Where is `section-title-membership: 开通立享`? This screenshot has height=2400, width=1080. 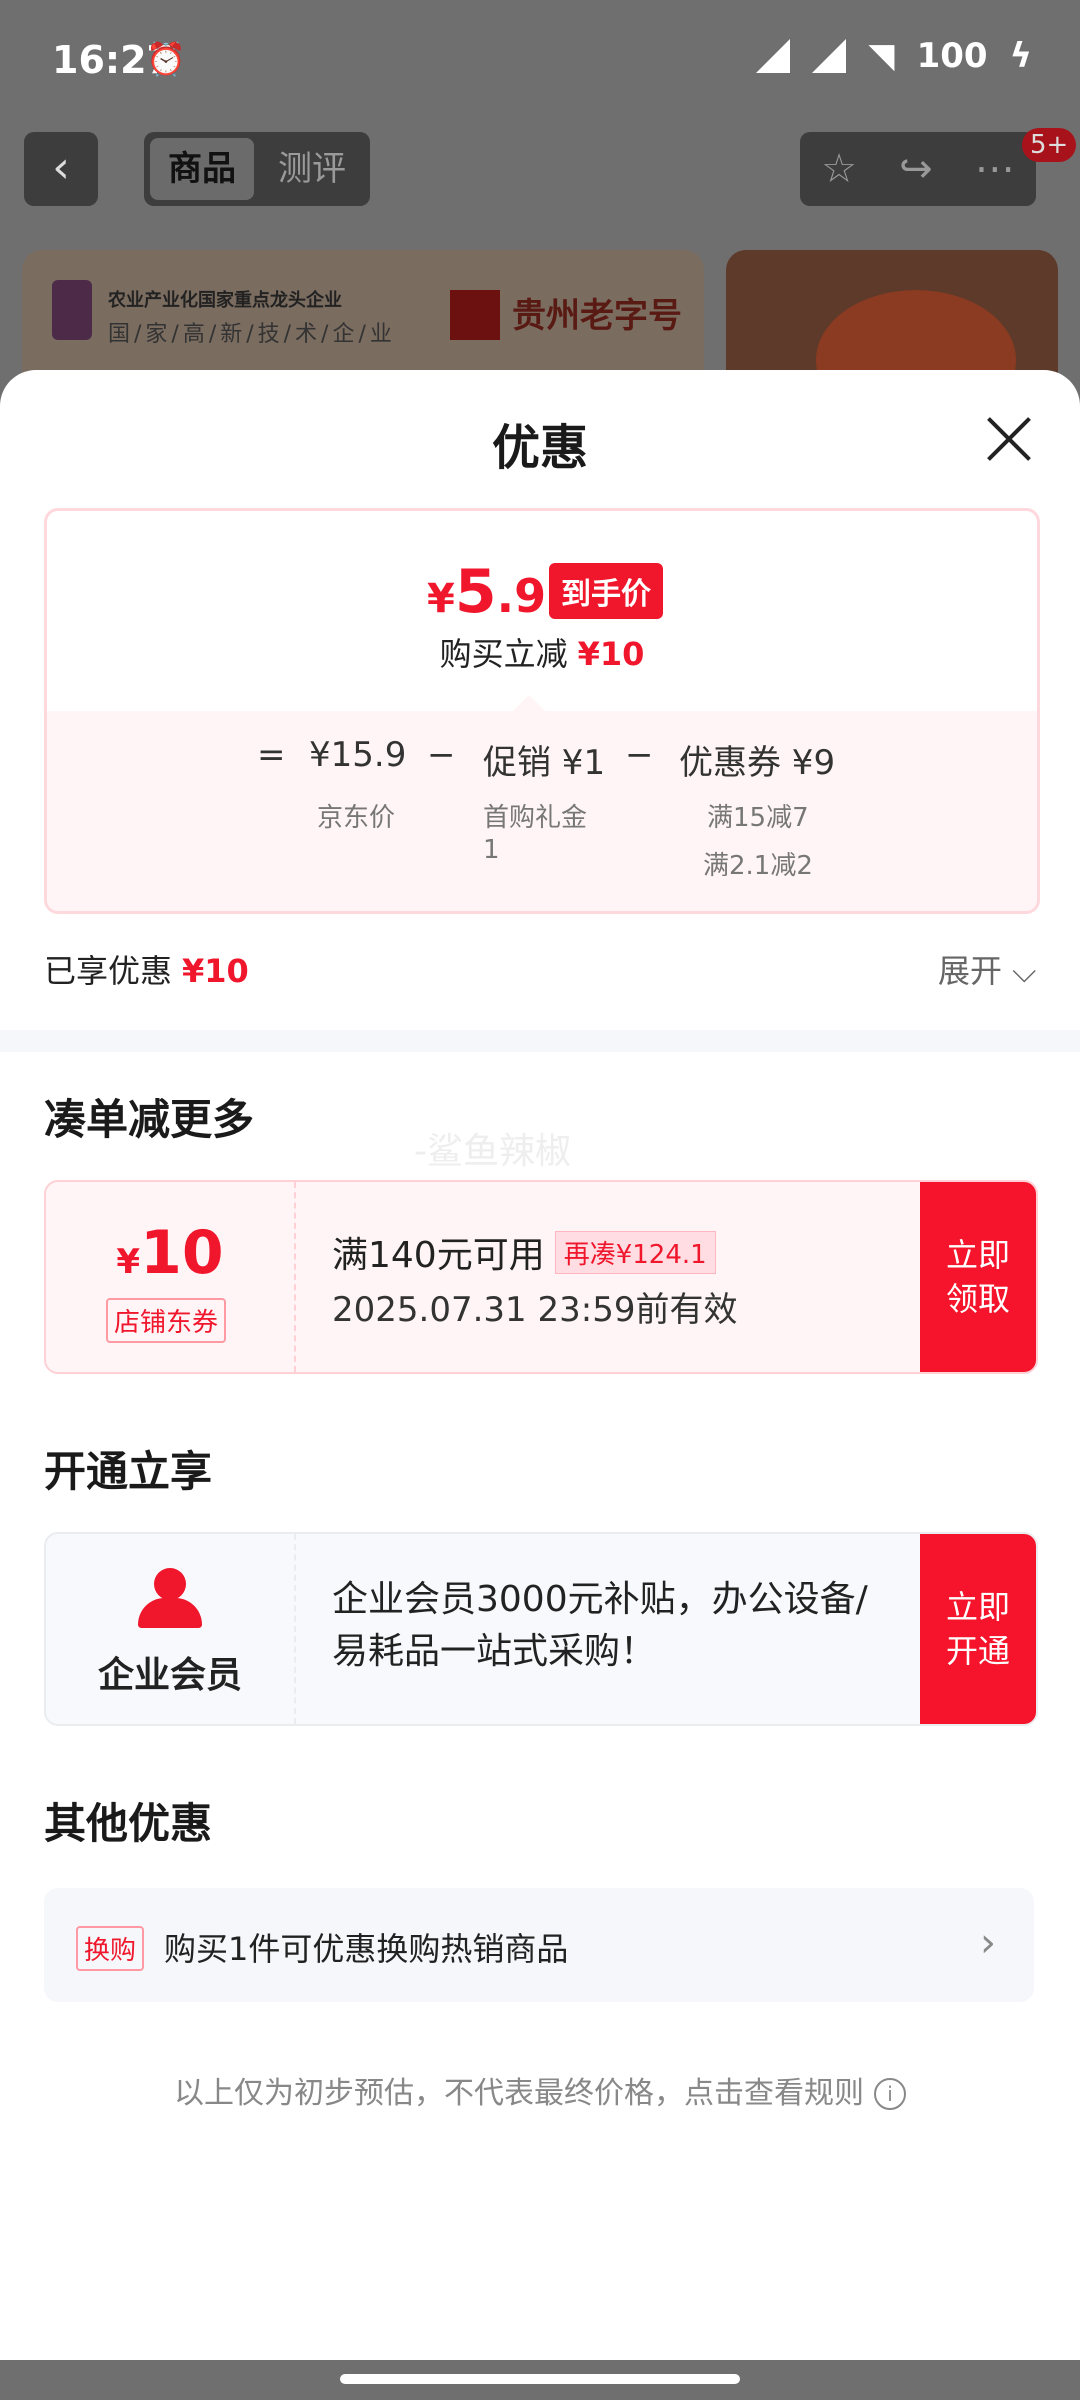
section-title-membership: 开通立享 is located at coordinates (128, 1471).